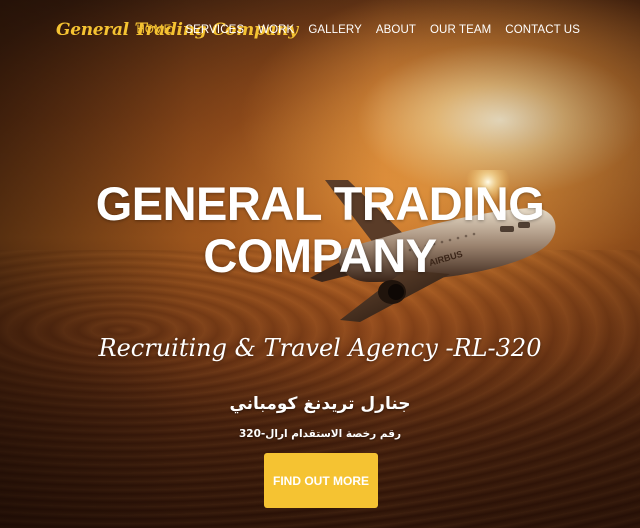 This screenshot has width=640, height=528. Describe the element at coordinates (276, 30) in the screenshot. I see `nav-work: WORK` at that location.